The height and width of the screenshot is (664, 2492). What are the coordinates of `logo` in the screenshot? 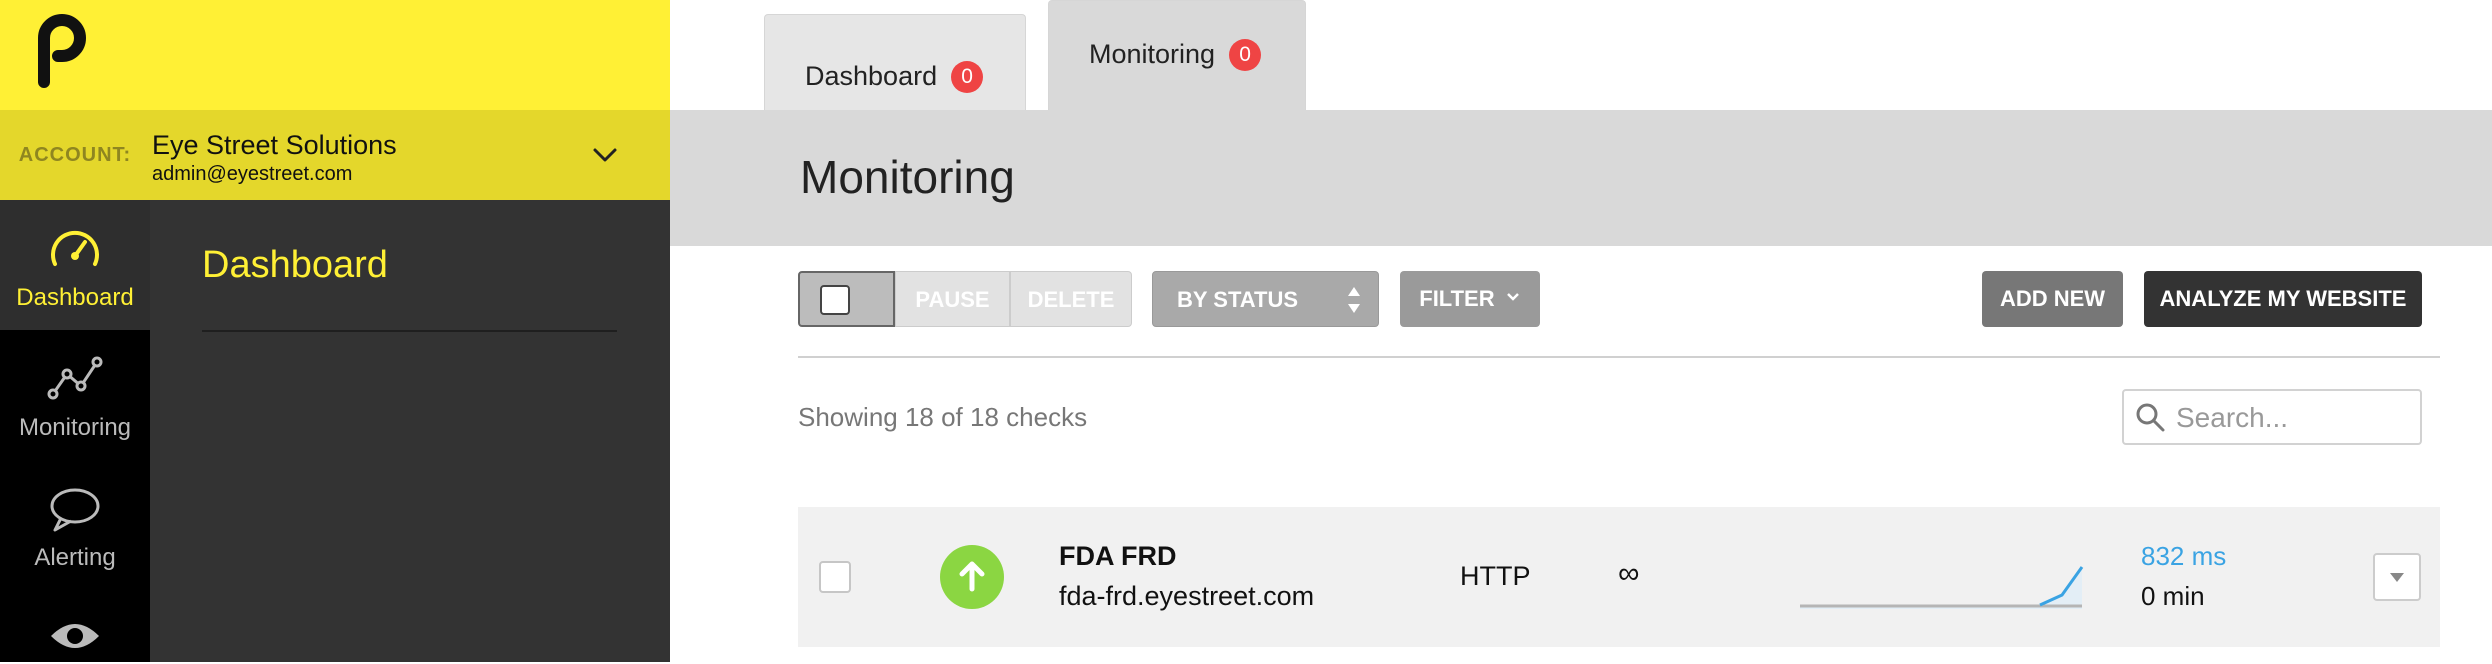 It's located at (75, 55).